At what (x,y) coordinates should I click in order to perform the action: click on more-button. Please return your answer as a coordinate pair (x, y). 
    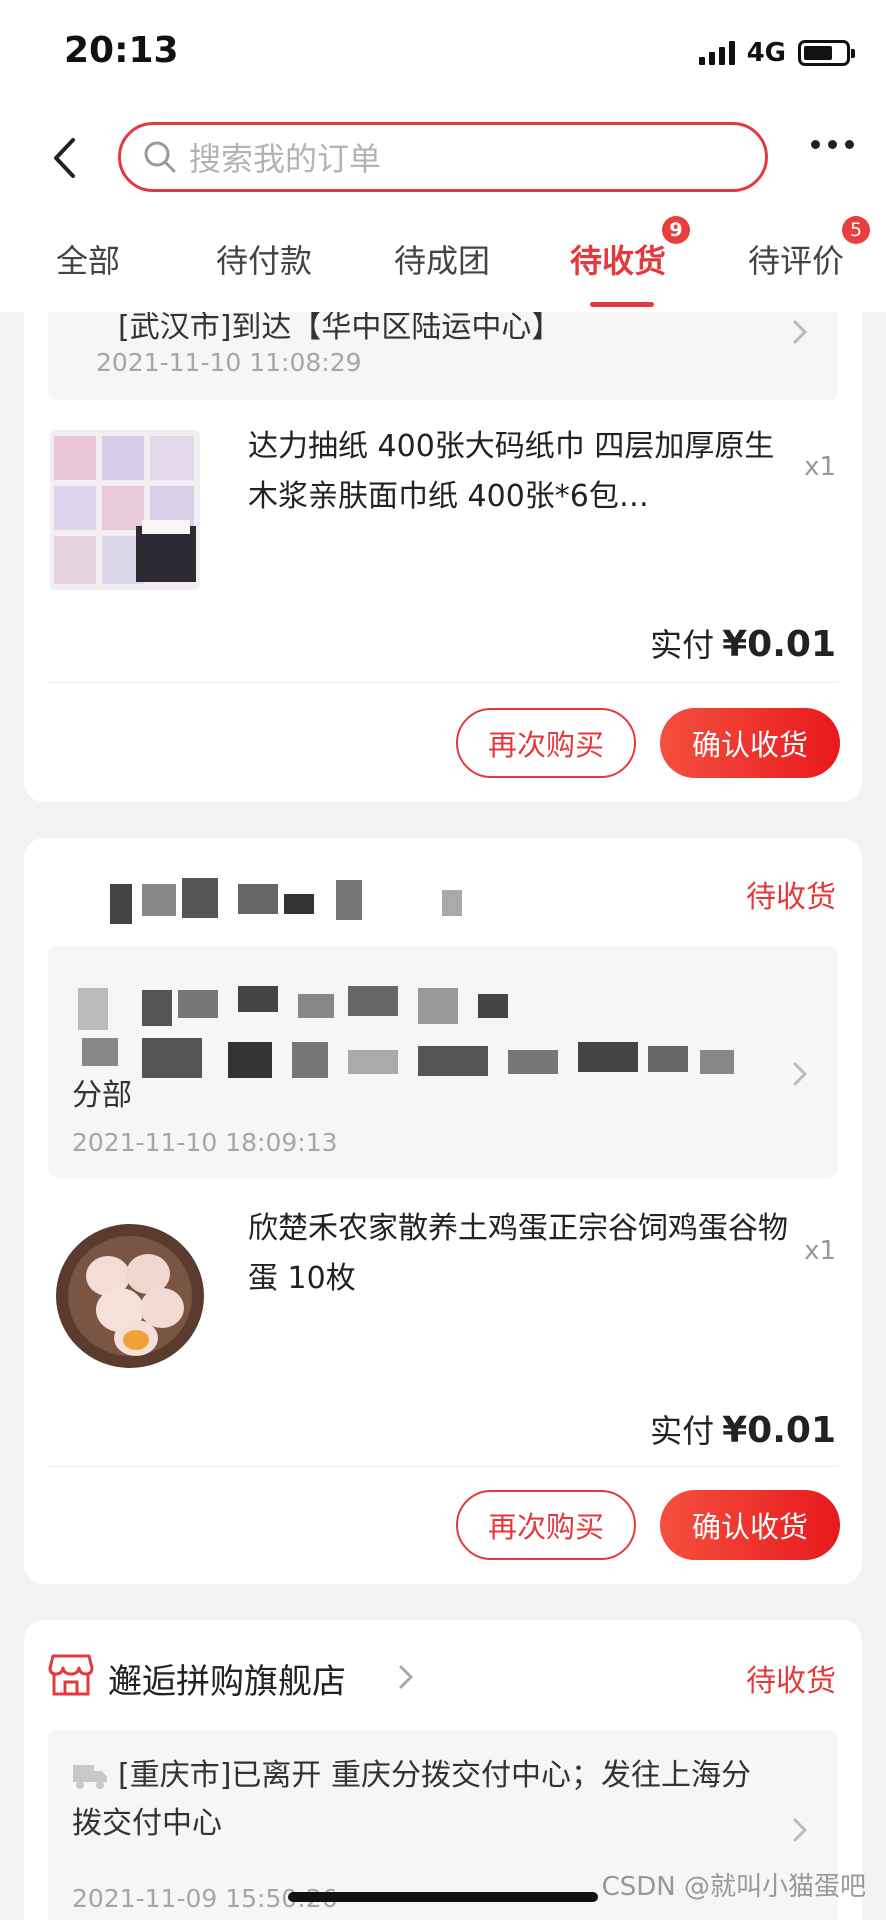
    Looking at the image, I should click on (832, 144).